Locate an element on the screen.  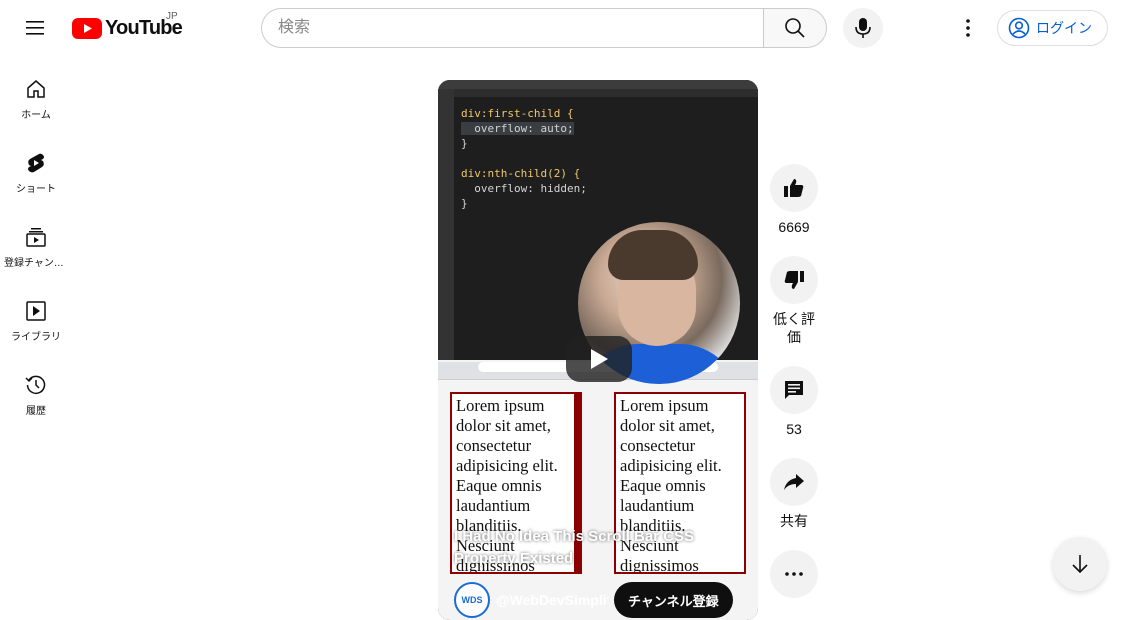
share-icon is located at coordinates (794, 482).